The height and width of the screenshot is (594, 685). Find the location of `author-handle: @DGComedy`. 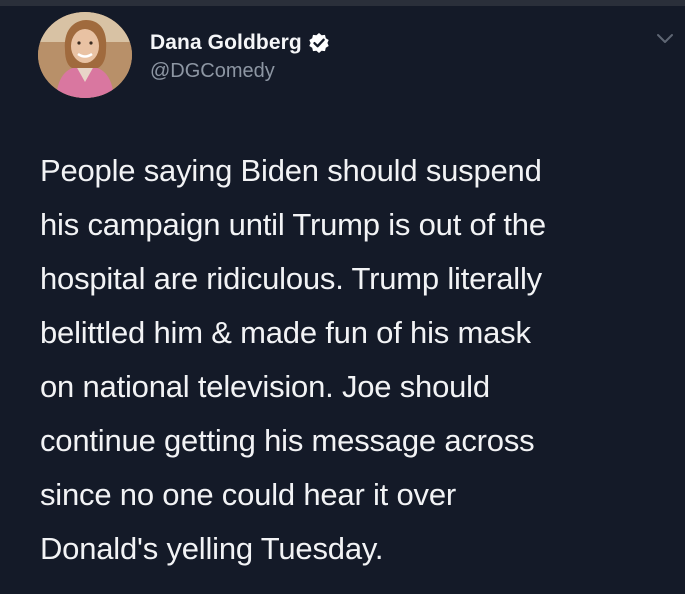

author-handle: @DGComedy is located at coordinates (240, 71).